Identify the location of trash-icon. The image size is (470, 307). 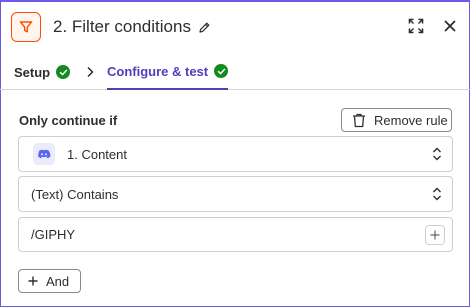
(359, 120).